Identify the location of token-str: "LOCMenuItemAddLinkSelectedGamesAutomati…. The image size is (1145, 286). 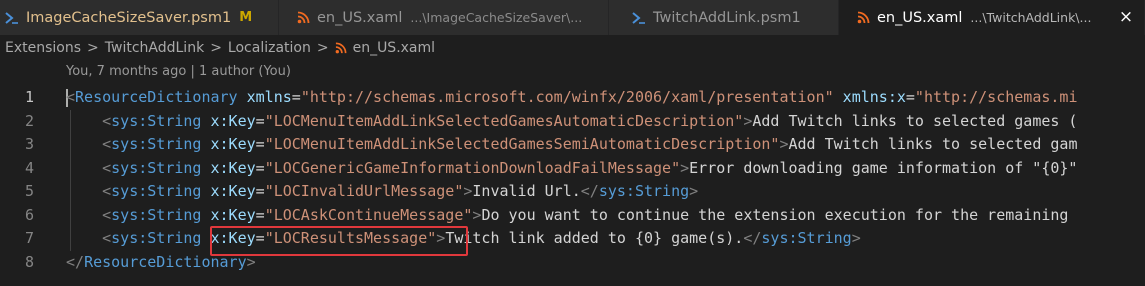
(504, 120).